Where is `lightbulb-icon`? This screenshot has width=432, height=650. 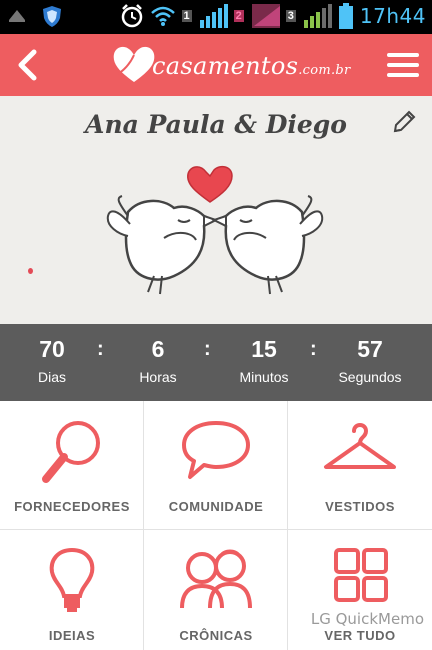 lightbulb-icon is located at coordinates (72, 579).